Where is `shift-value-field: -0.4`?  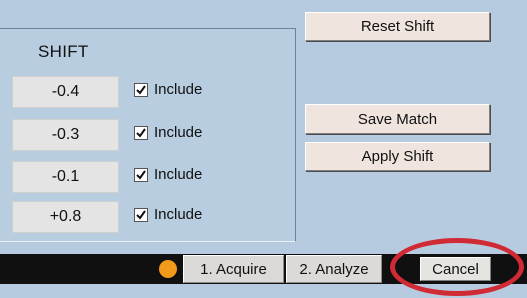
shift-value-field: -0.4 is located at coordinates (65, 92).